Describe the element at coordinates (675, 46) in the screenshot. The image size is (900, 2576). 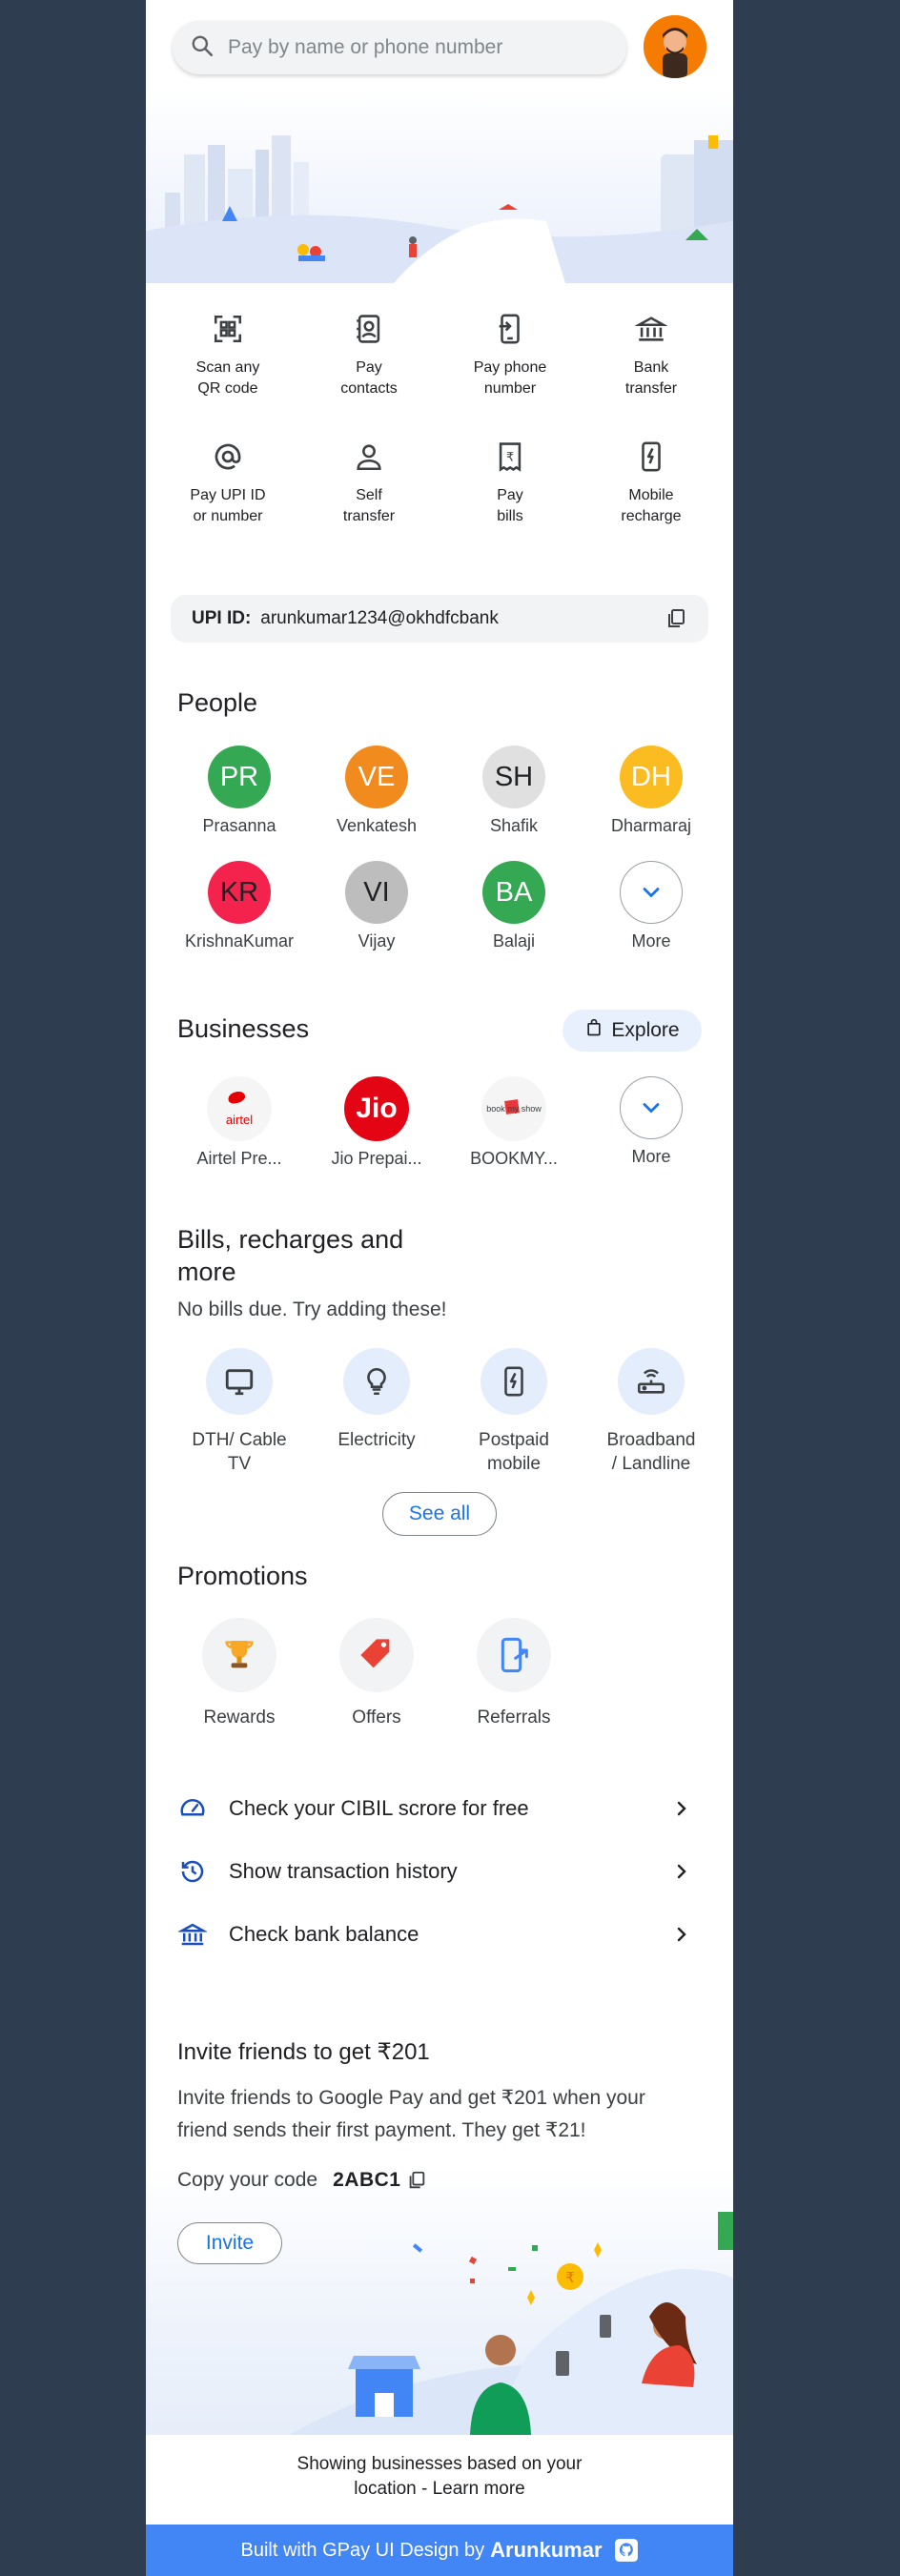
I see `profile-avatar` at that location.